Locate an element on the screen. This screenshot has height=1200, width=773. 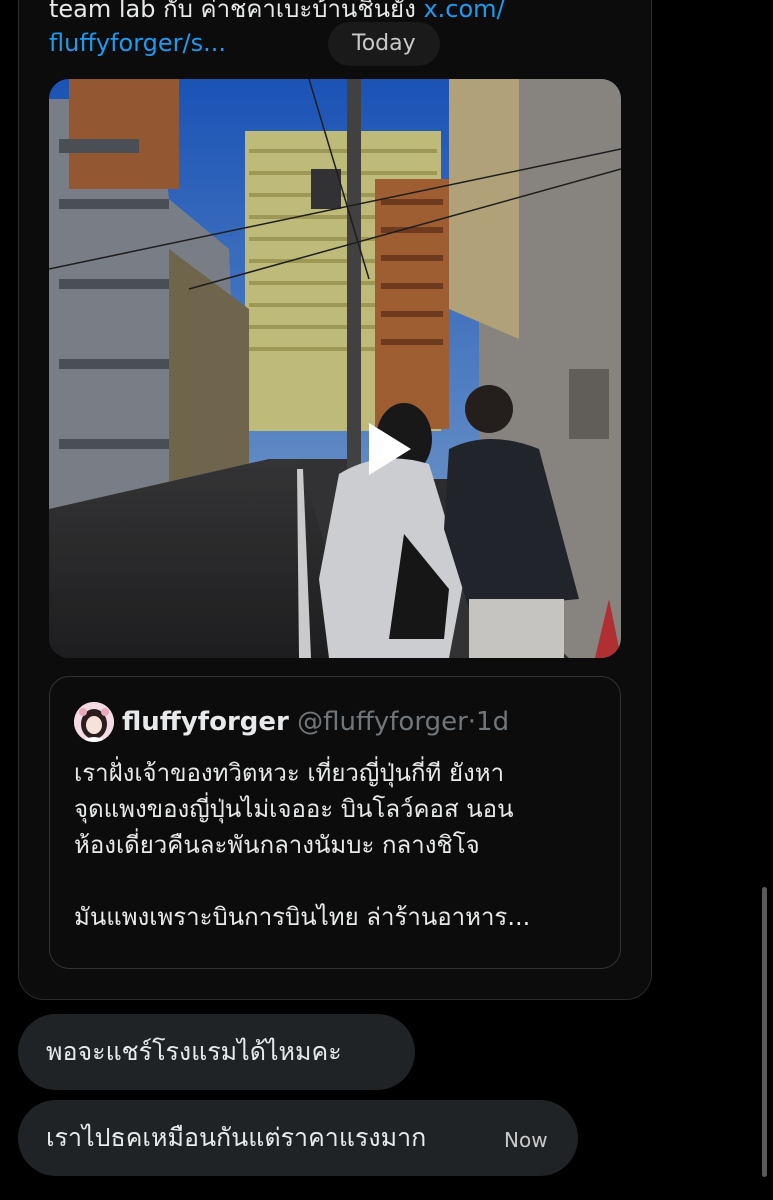
quote-time: 1d is located at coordinates (493, 722).